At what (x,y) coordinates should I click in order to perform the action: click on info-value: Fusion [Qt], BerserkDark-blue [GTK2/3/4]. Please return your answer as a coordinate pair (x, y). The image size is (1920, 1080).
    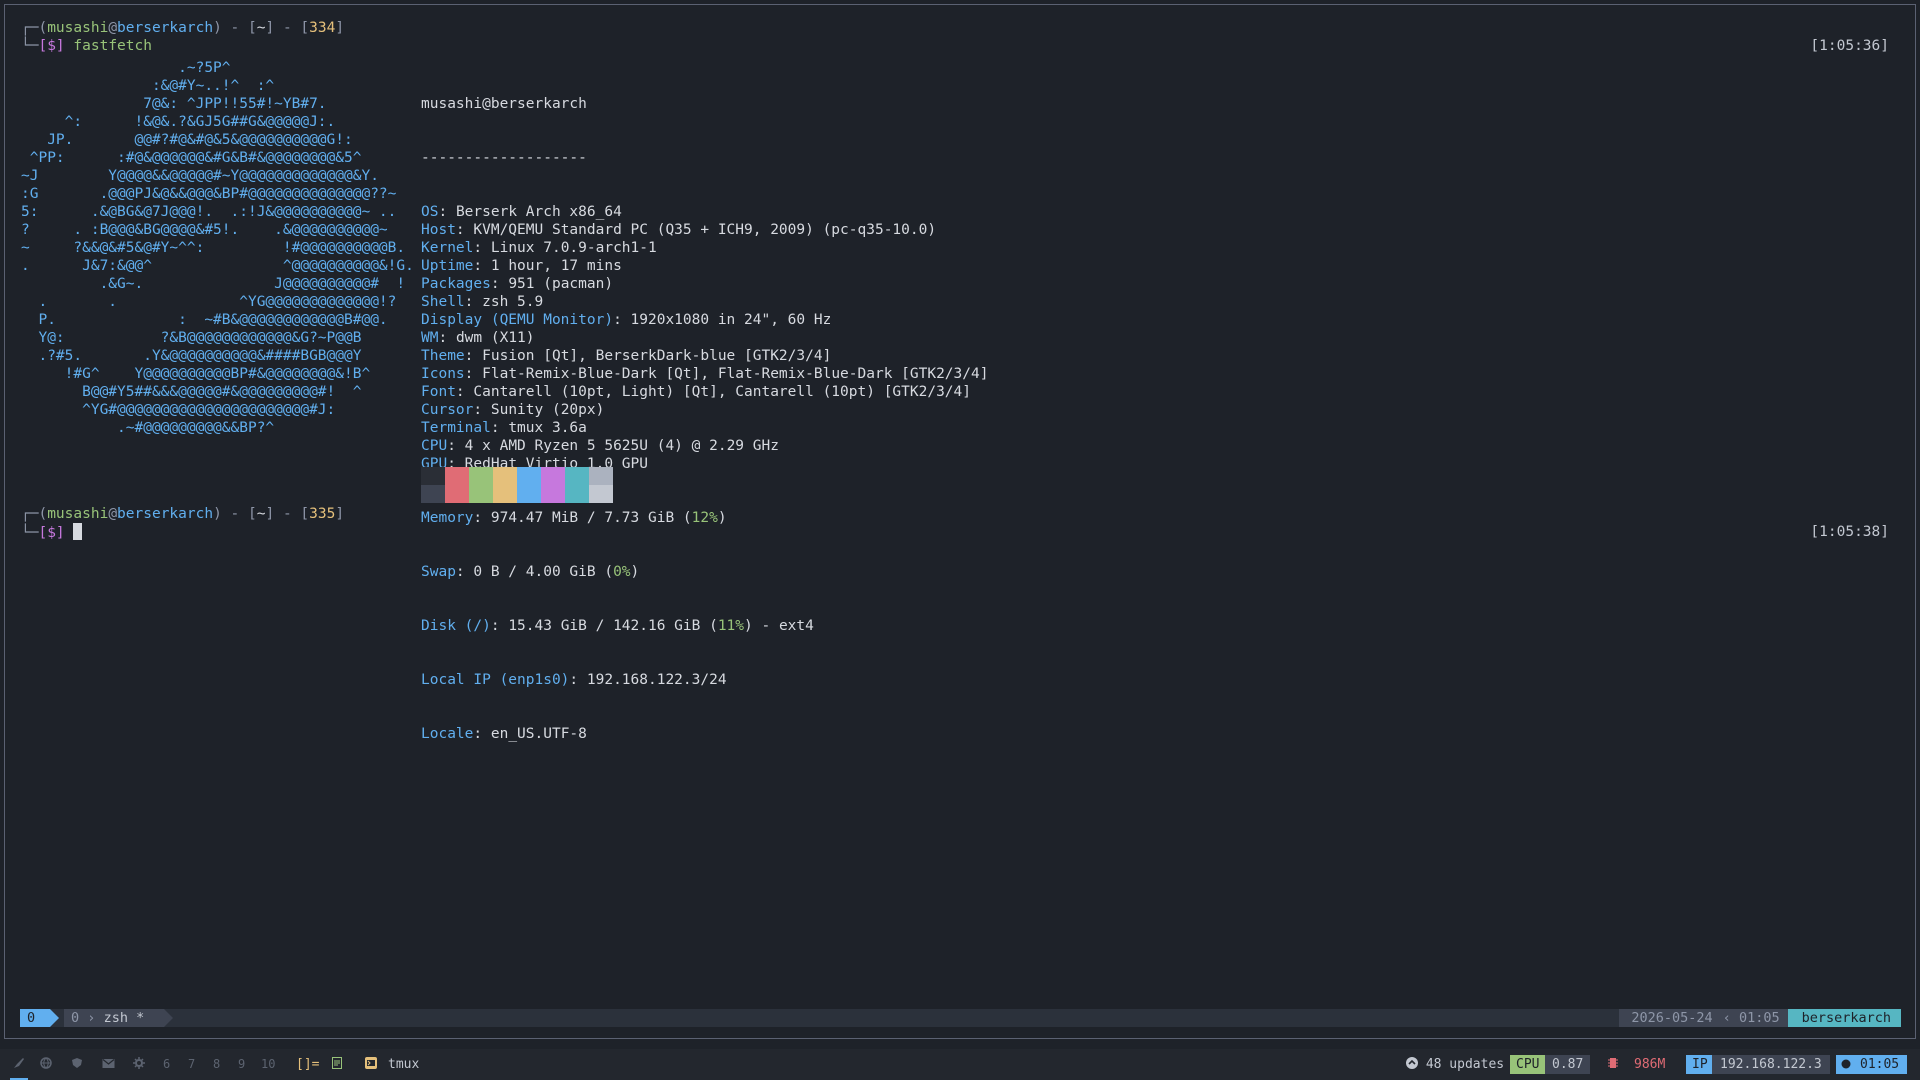
    Looking at the image, I should click on (657, 356).